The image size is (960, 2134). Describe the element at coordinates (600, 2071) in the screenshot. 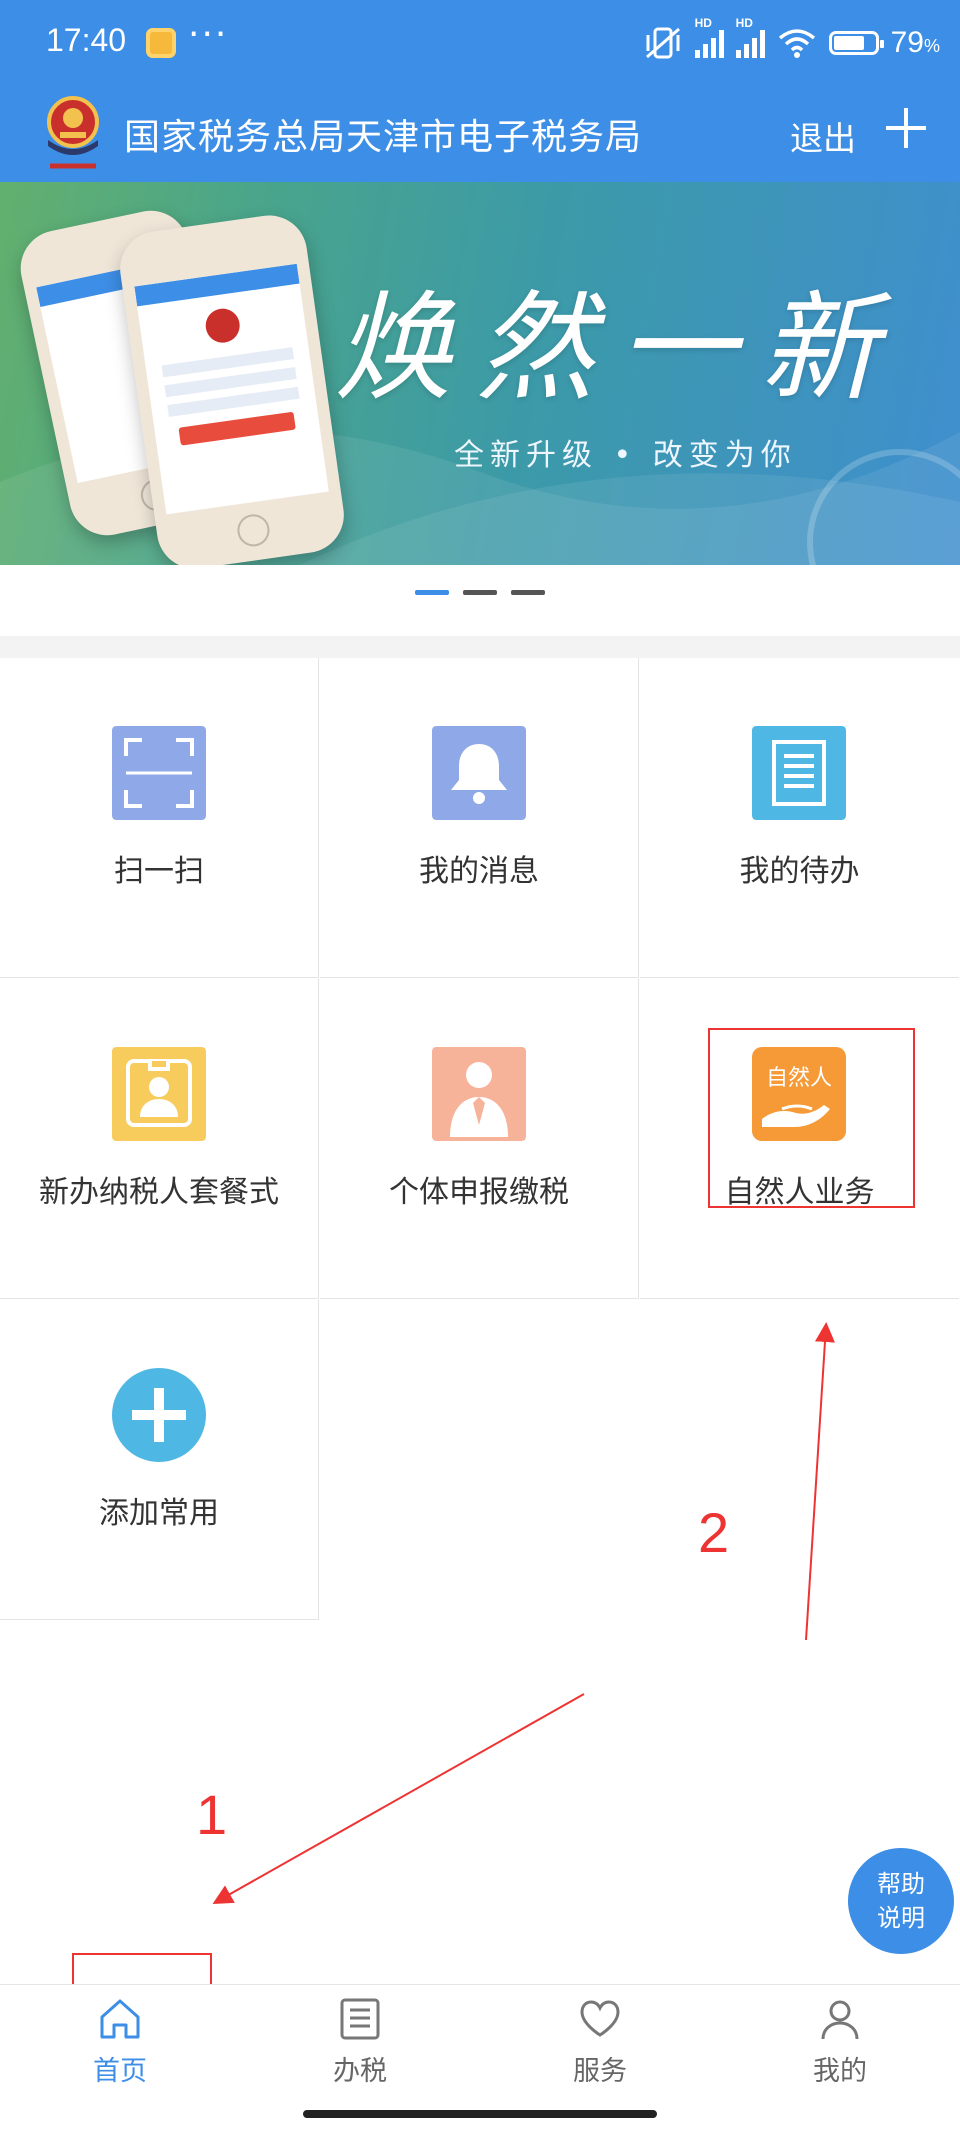

I see `tab-label: 服务` at that location.